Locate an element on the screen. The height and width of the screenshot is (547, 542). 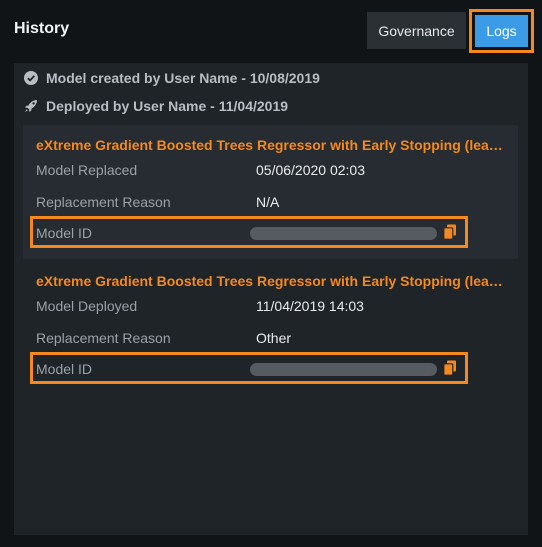
event-text: Deployed by User Name - 11/04/2019 is located at coordinates (167, 106).